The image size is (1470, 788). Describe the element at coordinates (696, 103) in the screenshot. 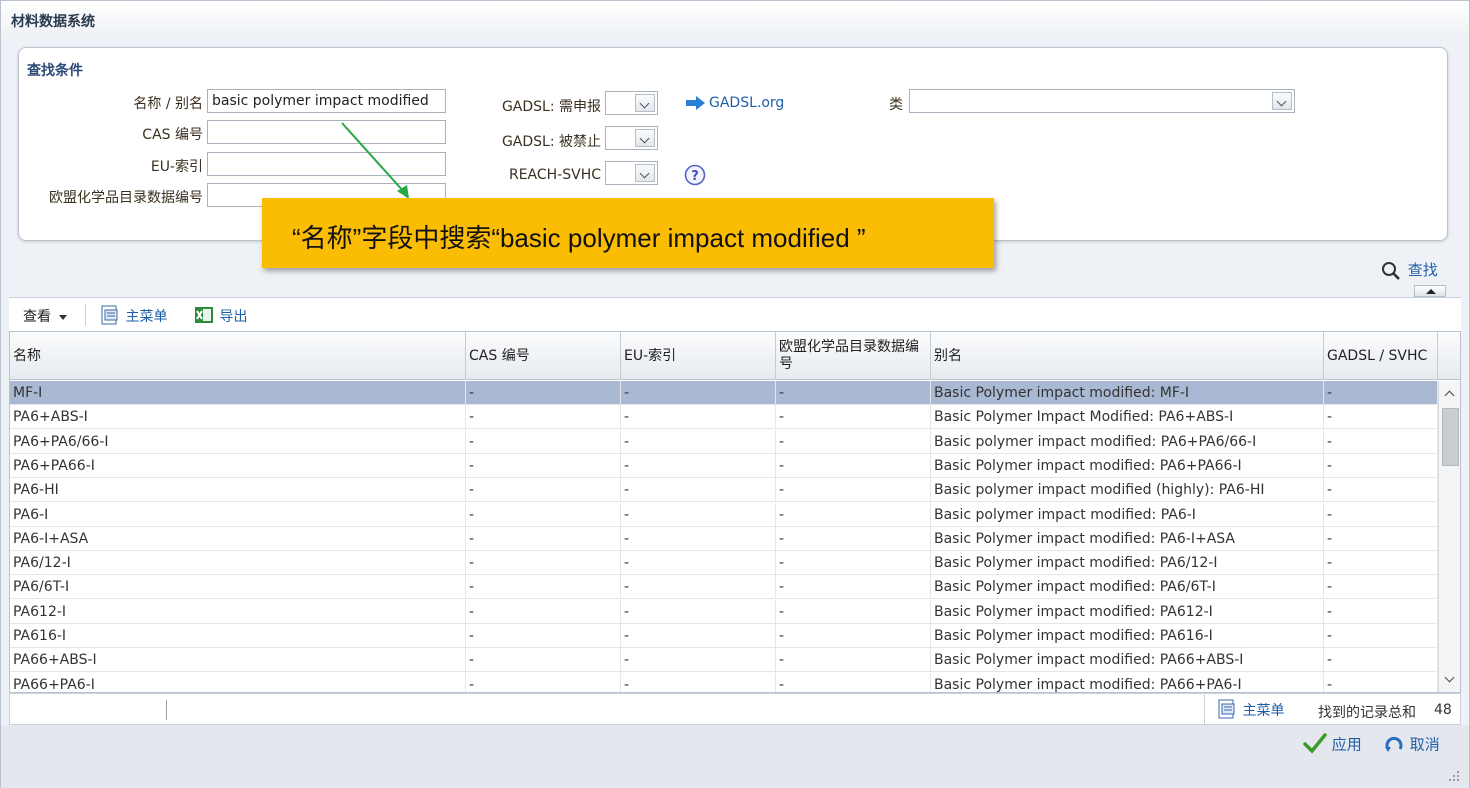

I see `arrow-right-icon` at that location.